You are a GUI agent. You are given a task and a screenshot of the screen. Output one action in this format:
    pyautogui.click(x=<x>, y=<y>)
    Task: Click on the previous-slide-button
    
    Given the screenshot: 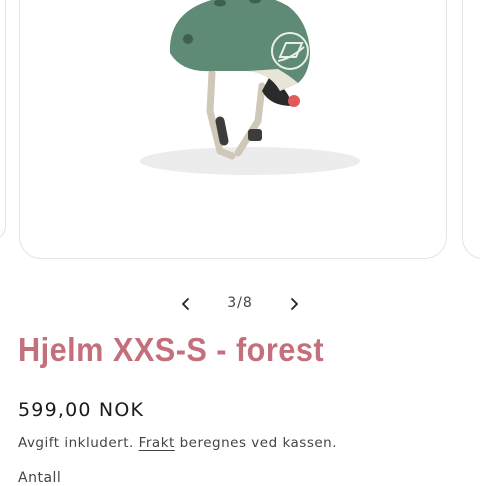 What is the action you would take?
    pyautogui.click(x=186, y=304)
    